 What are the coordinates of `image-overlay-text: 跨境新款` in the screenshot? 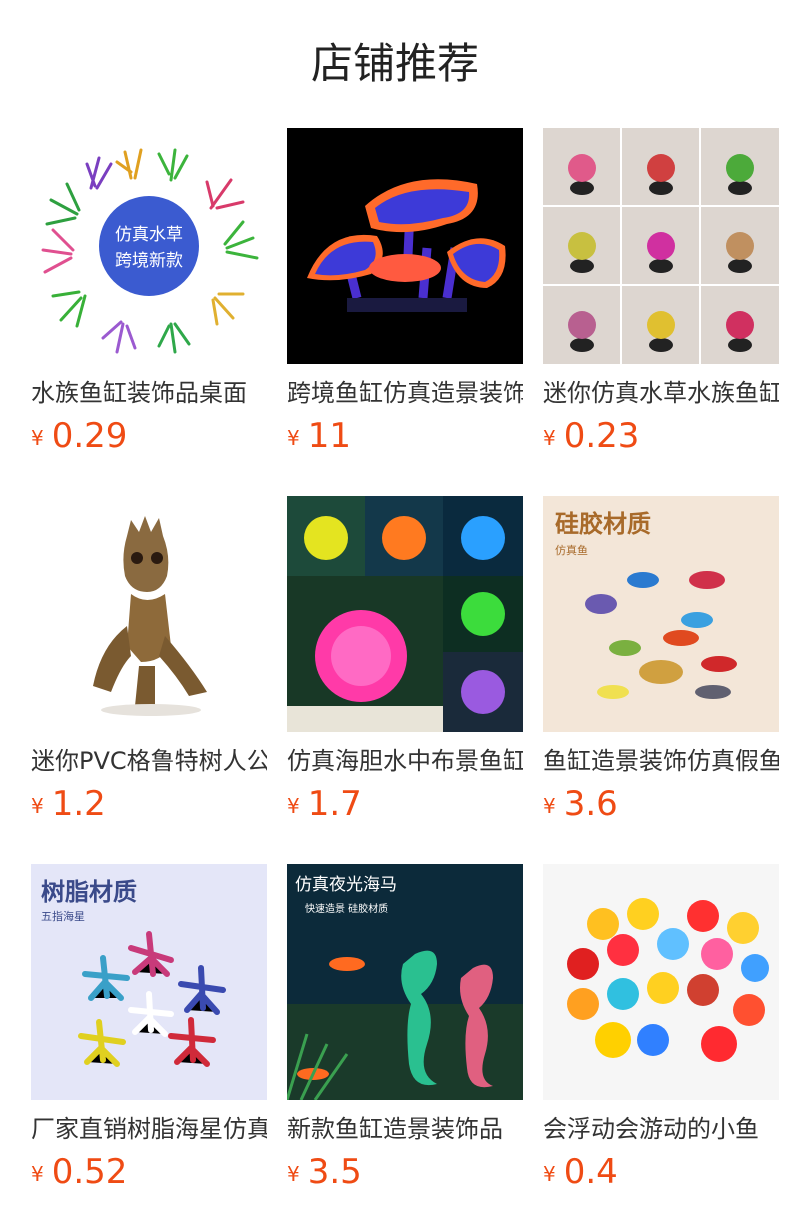 It's located at (149, 261).